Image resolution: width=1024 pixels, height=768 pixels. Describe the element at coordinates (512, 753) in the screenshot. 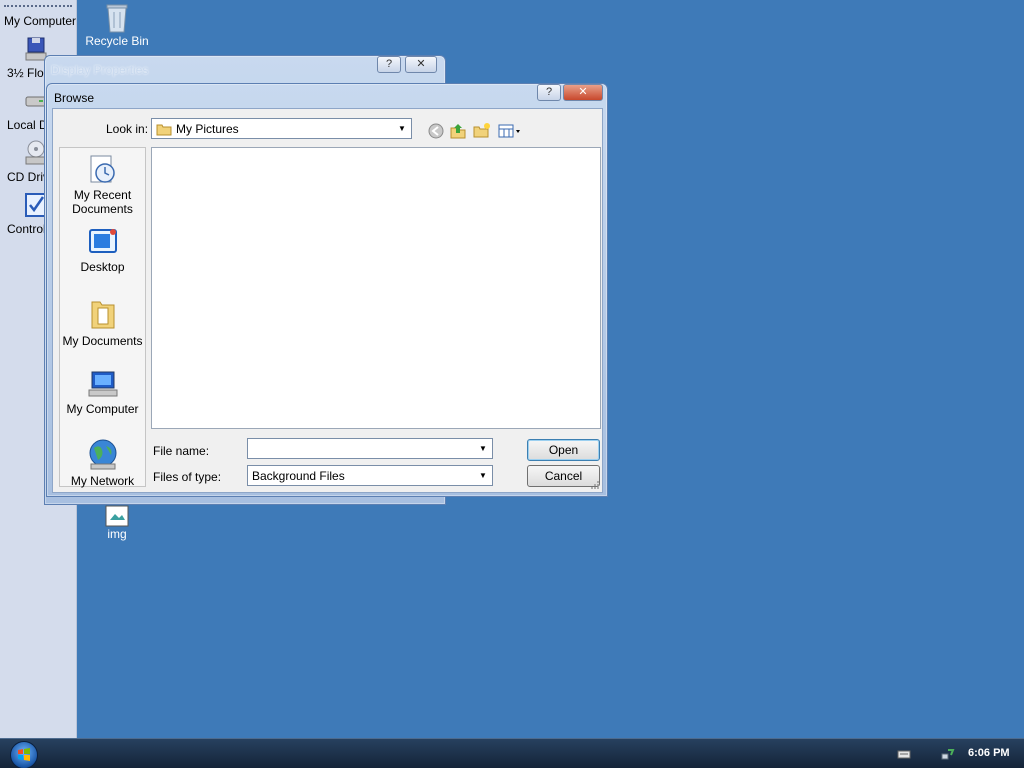

I see `taskbar: 6:06 PM` at that location.